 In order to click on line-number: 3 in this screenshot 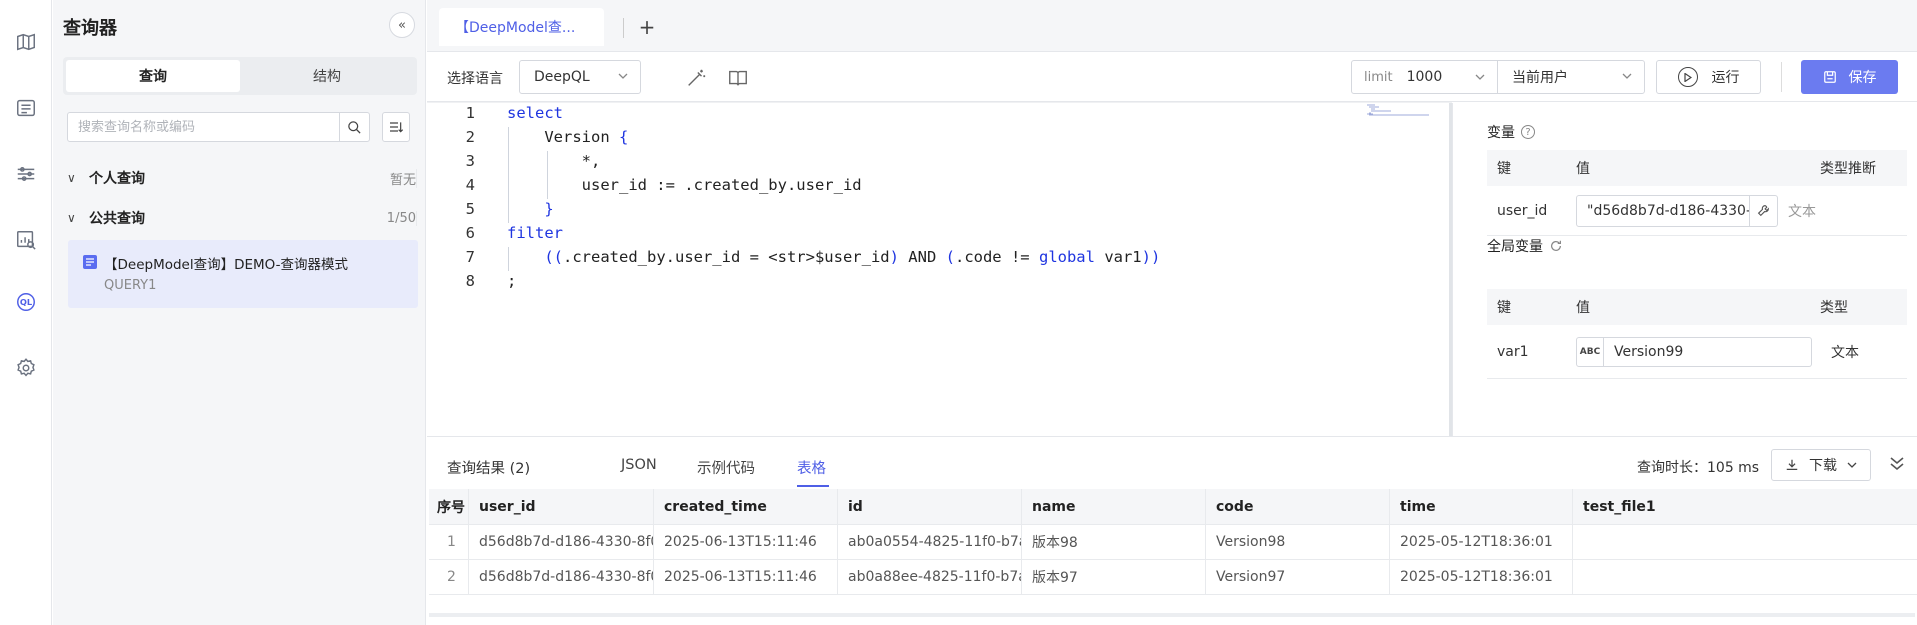, I will do `click(470, 161)`.